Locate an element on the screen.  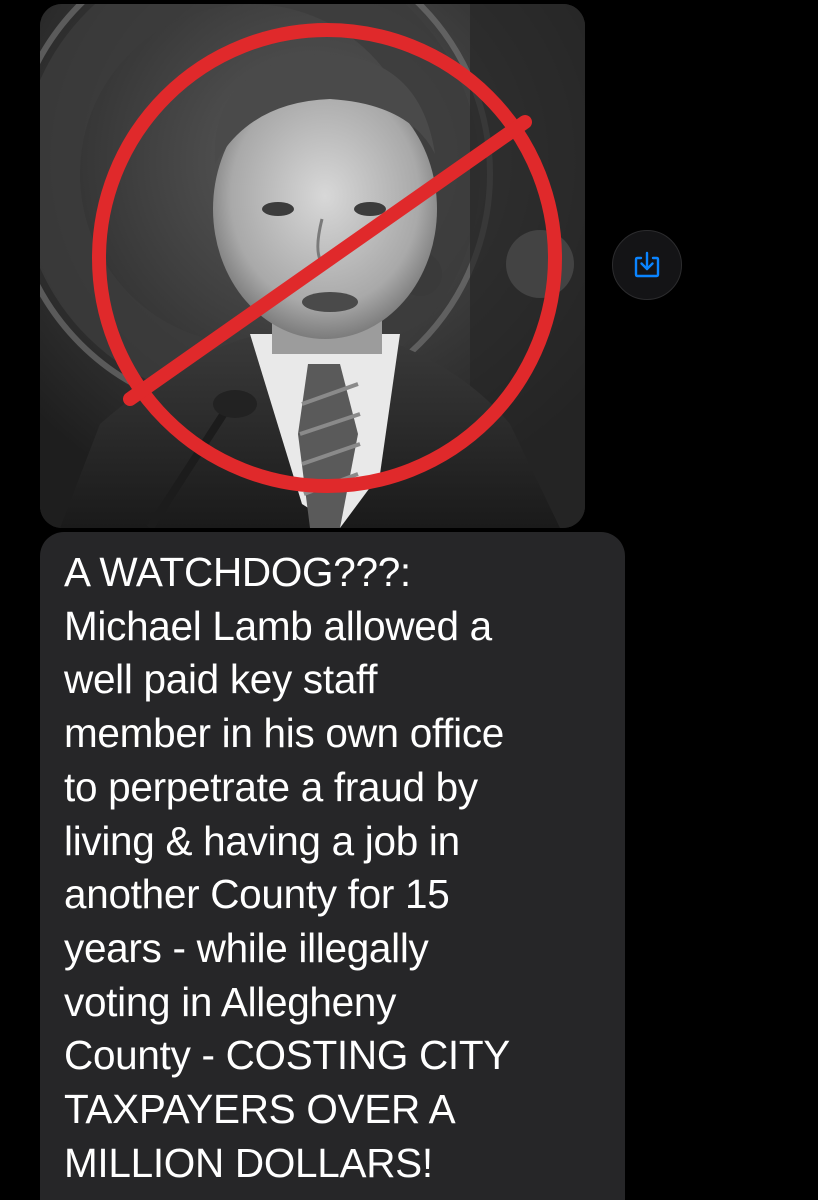
save-image-button is located at coordinates (647, 265).